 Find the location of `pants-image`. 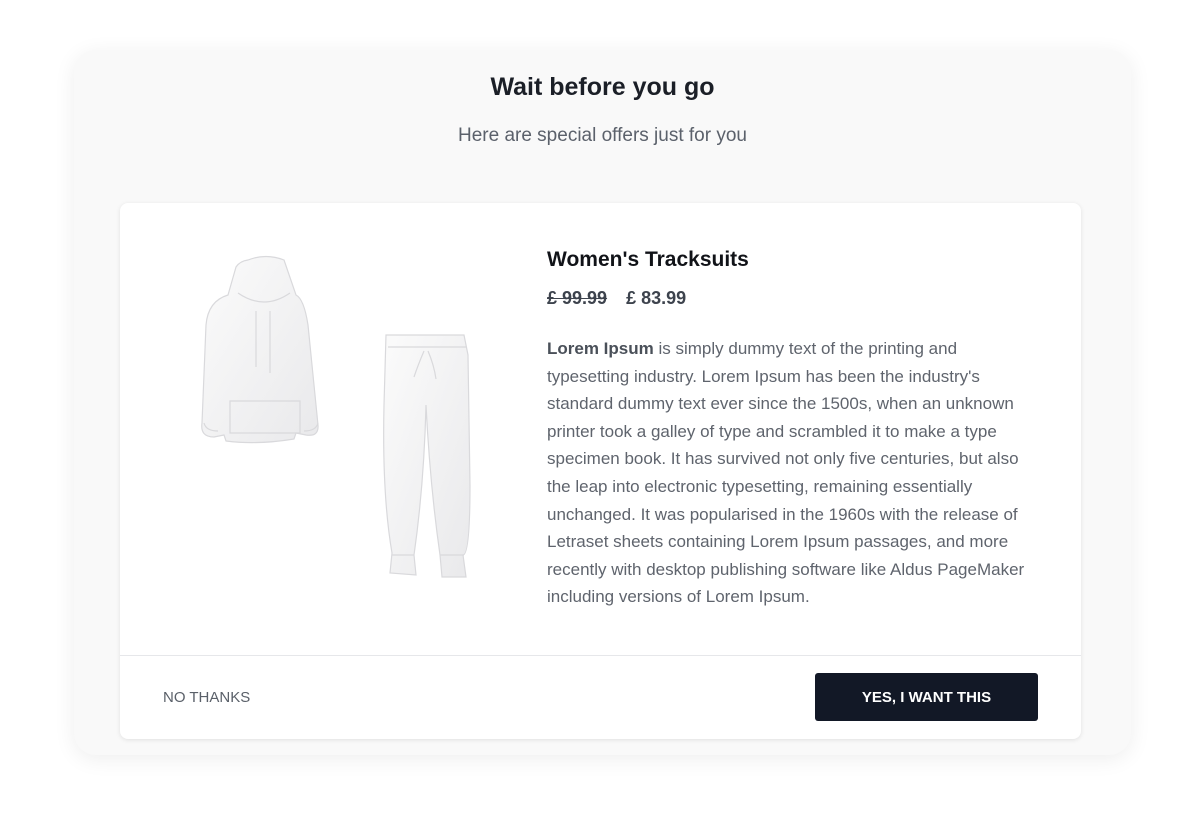

pants-image is located at coordinates (427, 456).